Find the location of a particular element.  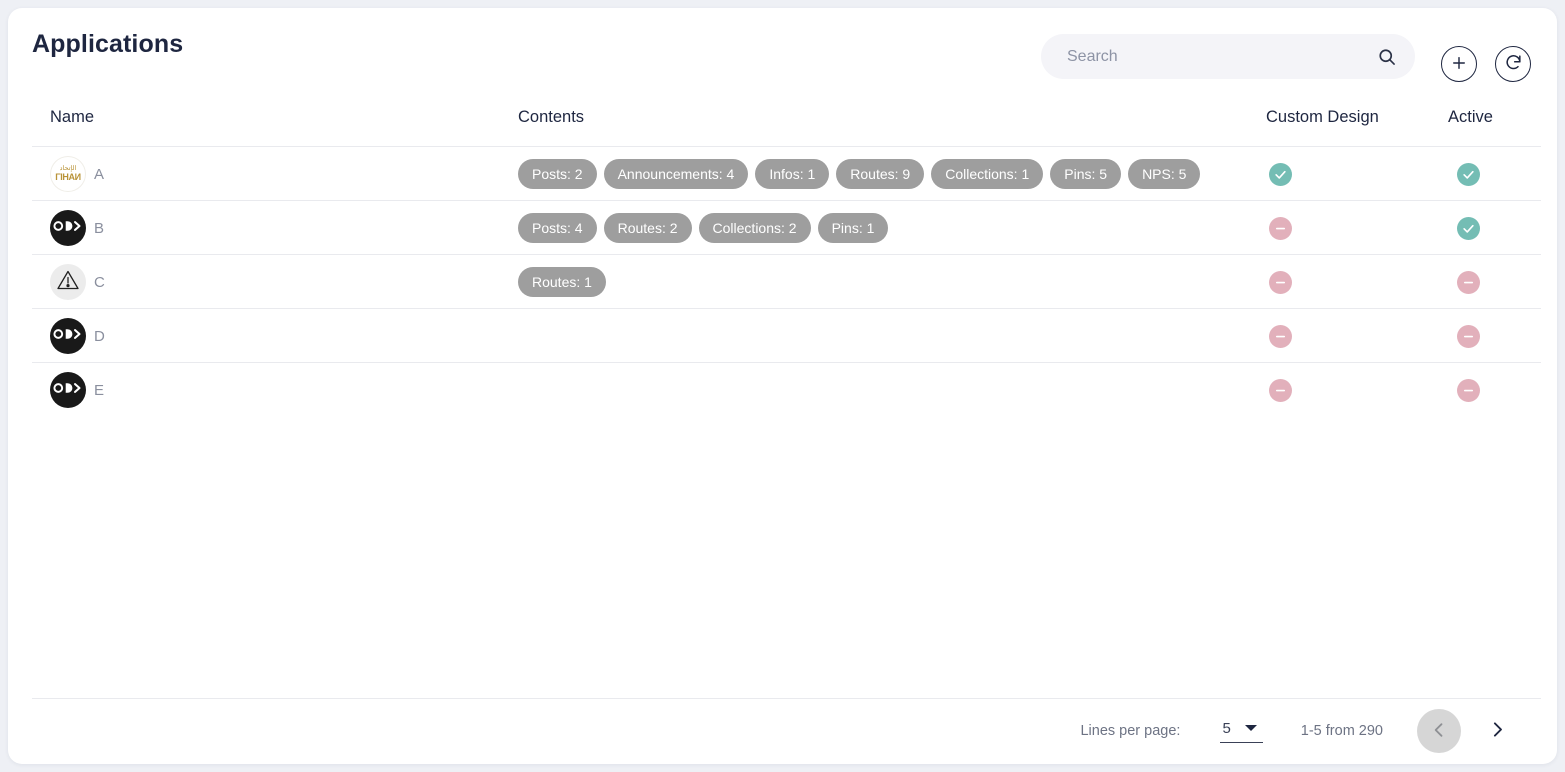

application-name: A is located at coordinates (99, 174).